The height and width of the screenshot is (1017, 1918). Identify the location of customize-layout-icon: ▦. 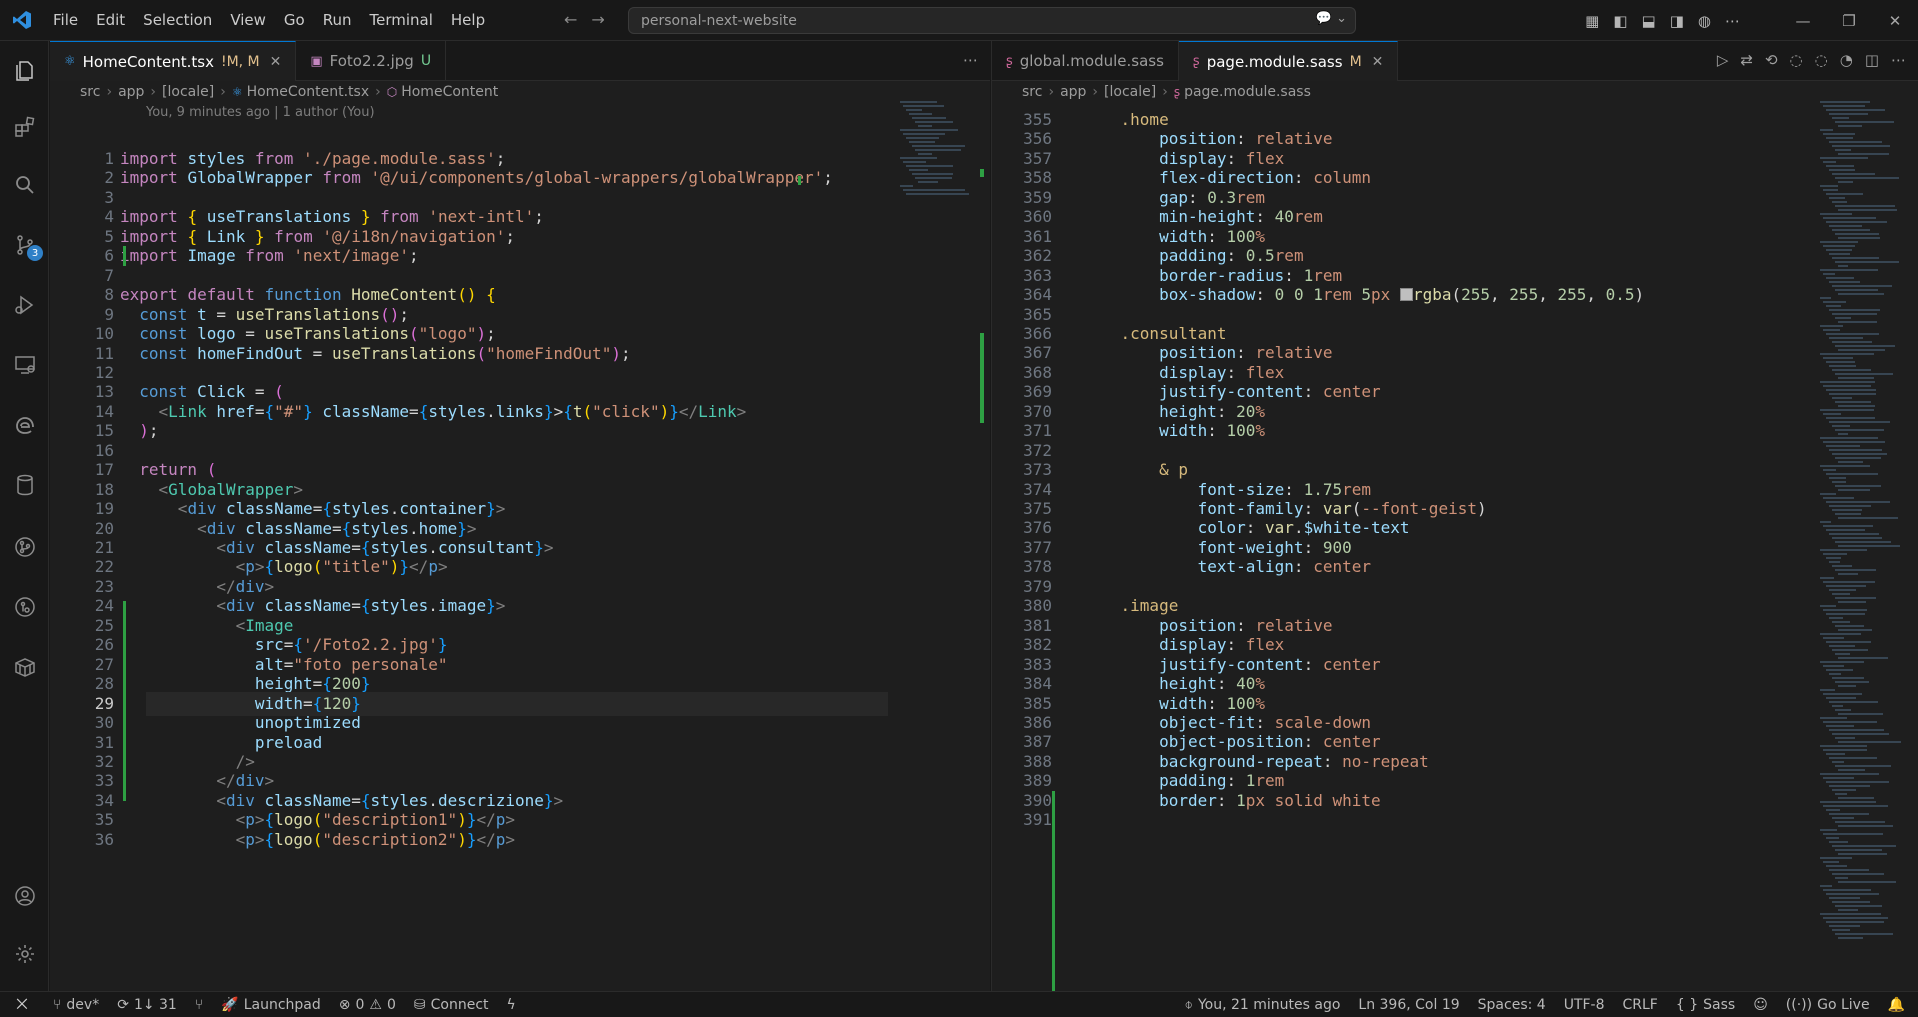
(1592, 21).